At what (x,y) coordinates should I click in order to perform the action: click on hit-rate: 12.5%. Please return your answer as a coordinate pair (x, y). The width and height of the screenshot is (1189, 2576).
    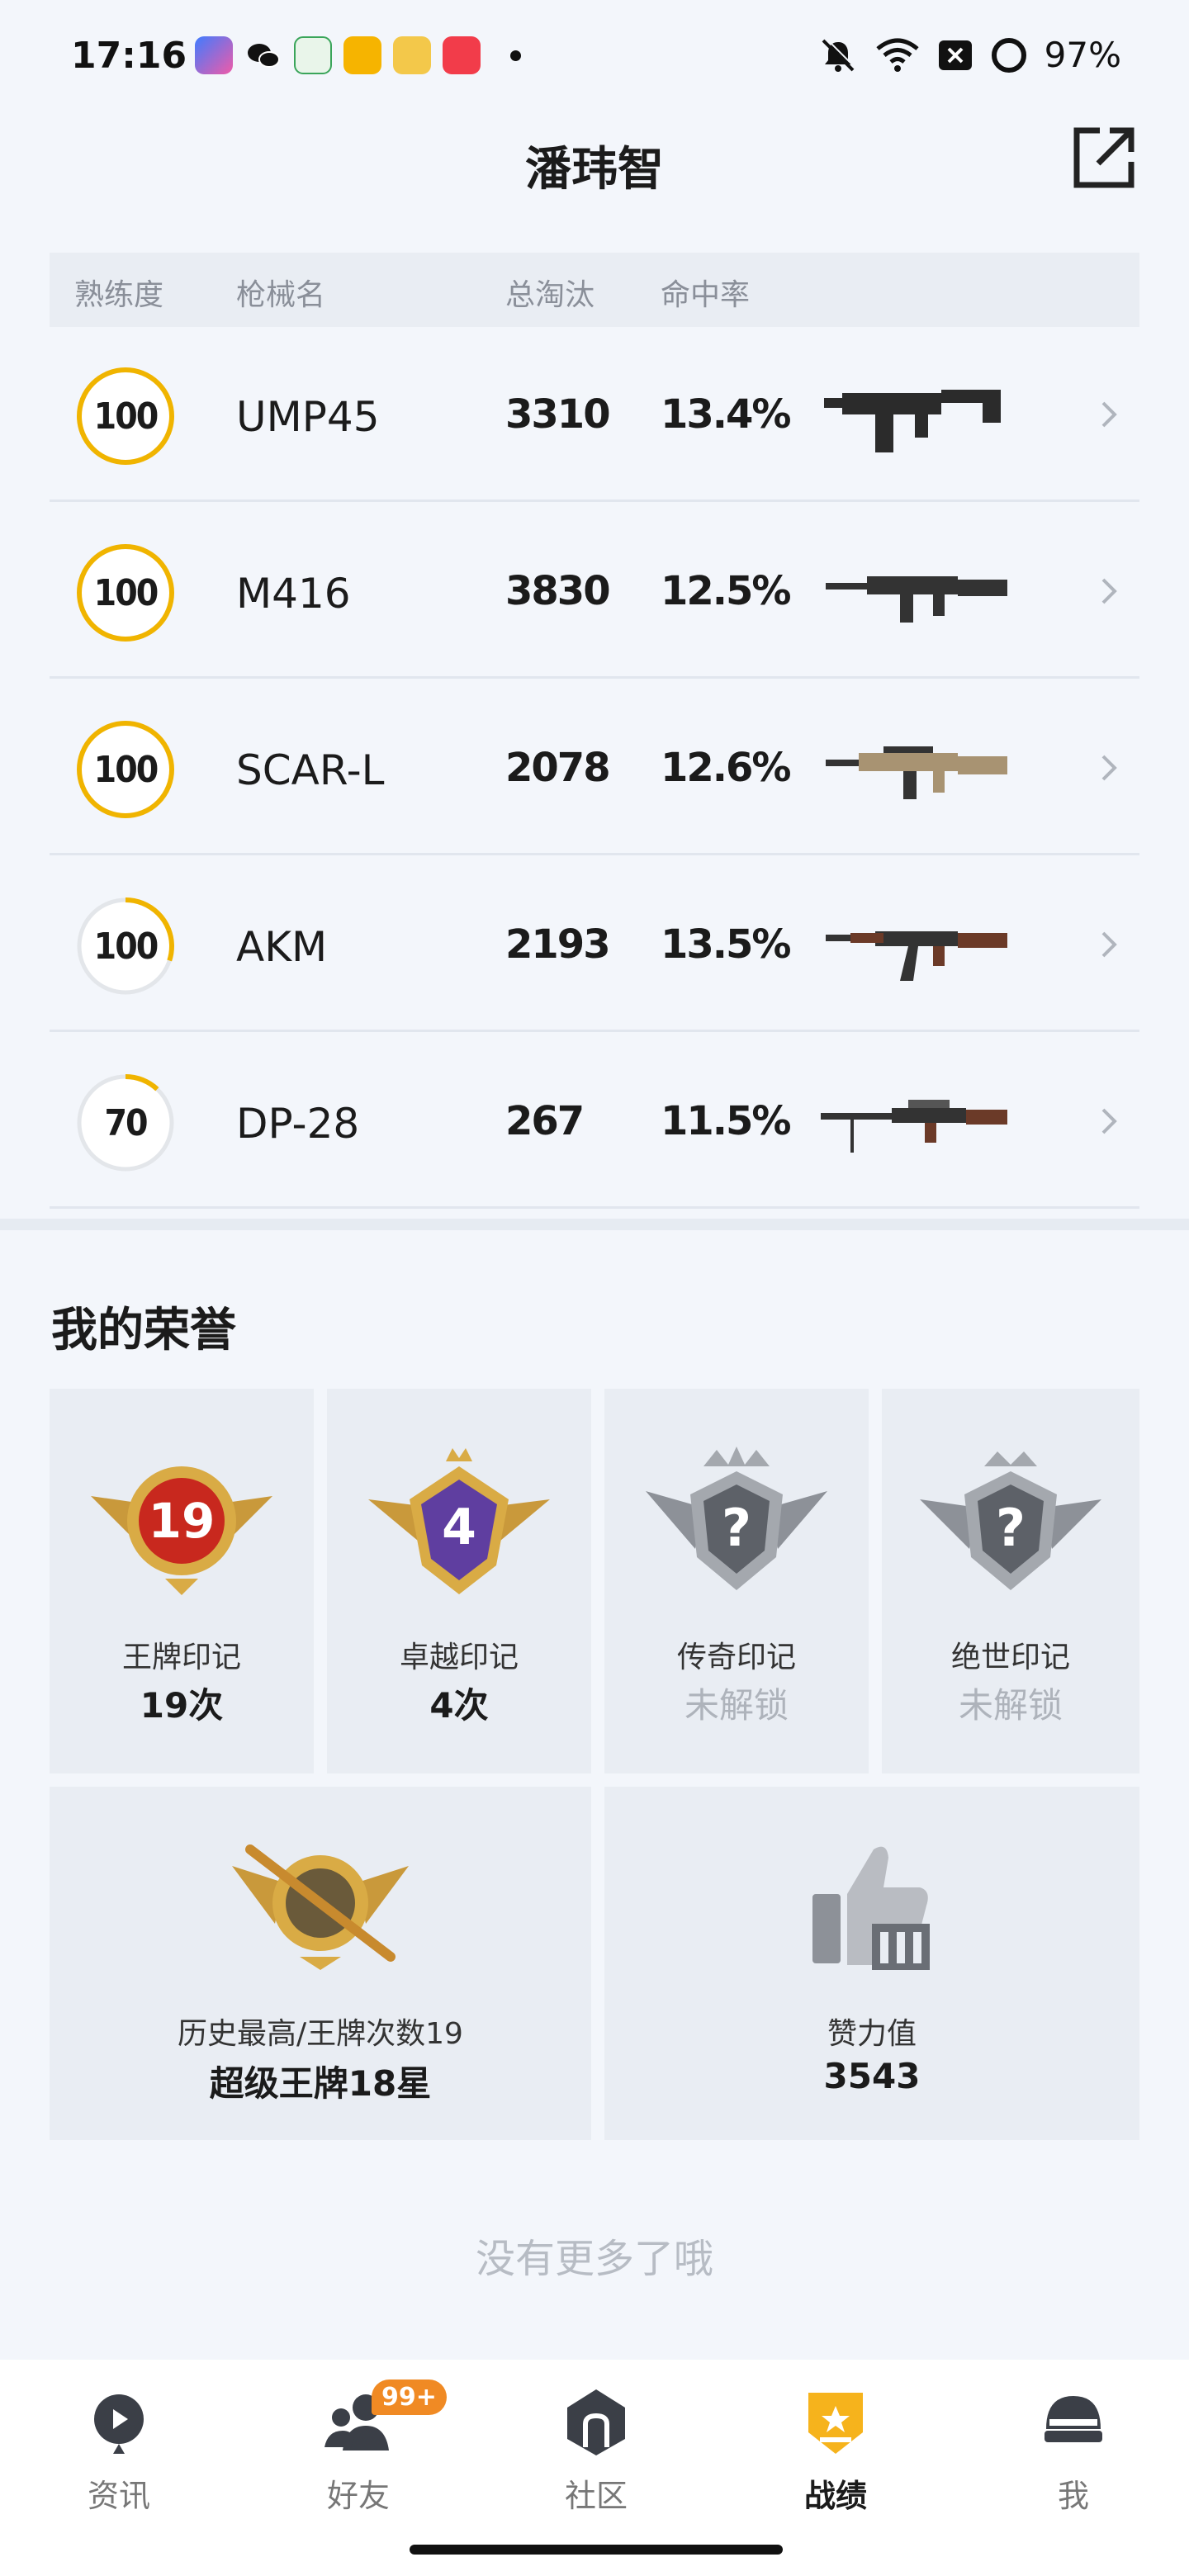
    Looking at the image, I should click on (726, 591).